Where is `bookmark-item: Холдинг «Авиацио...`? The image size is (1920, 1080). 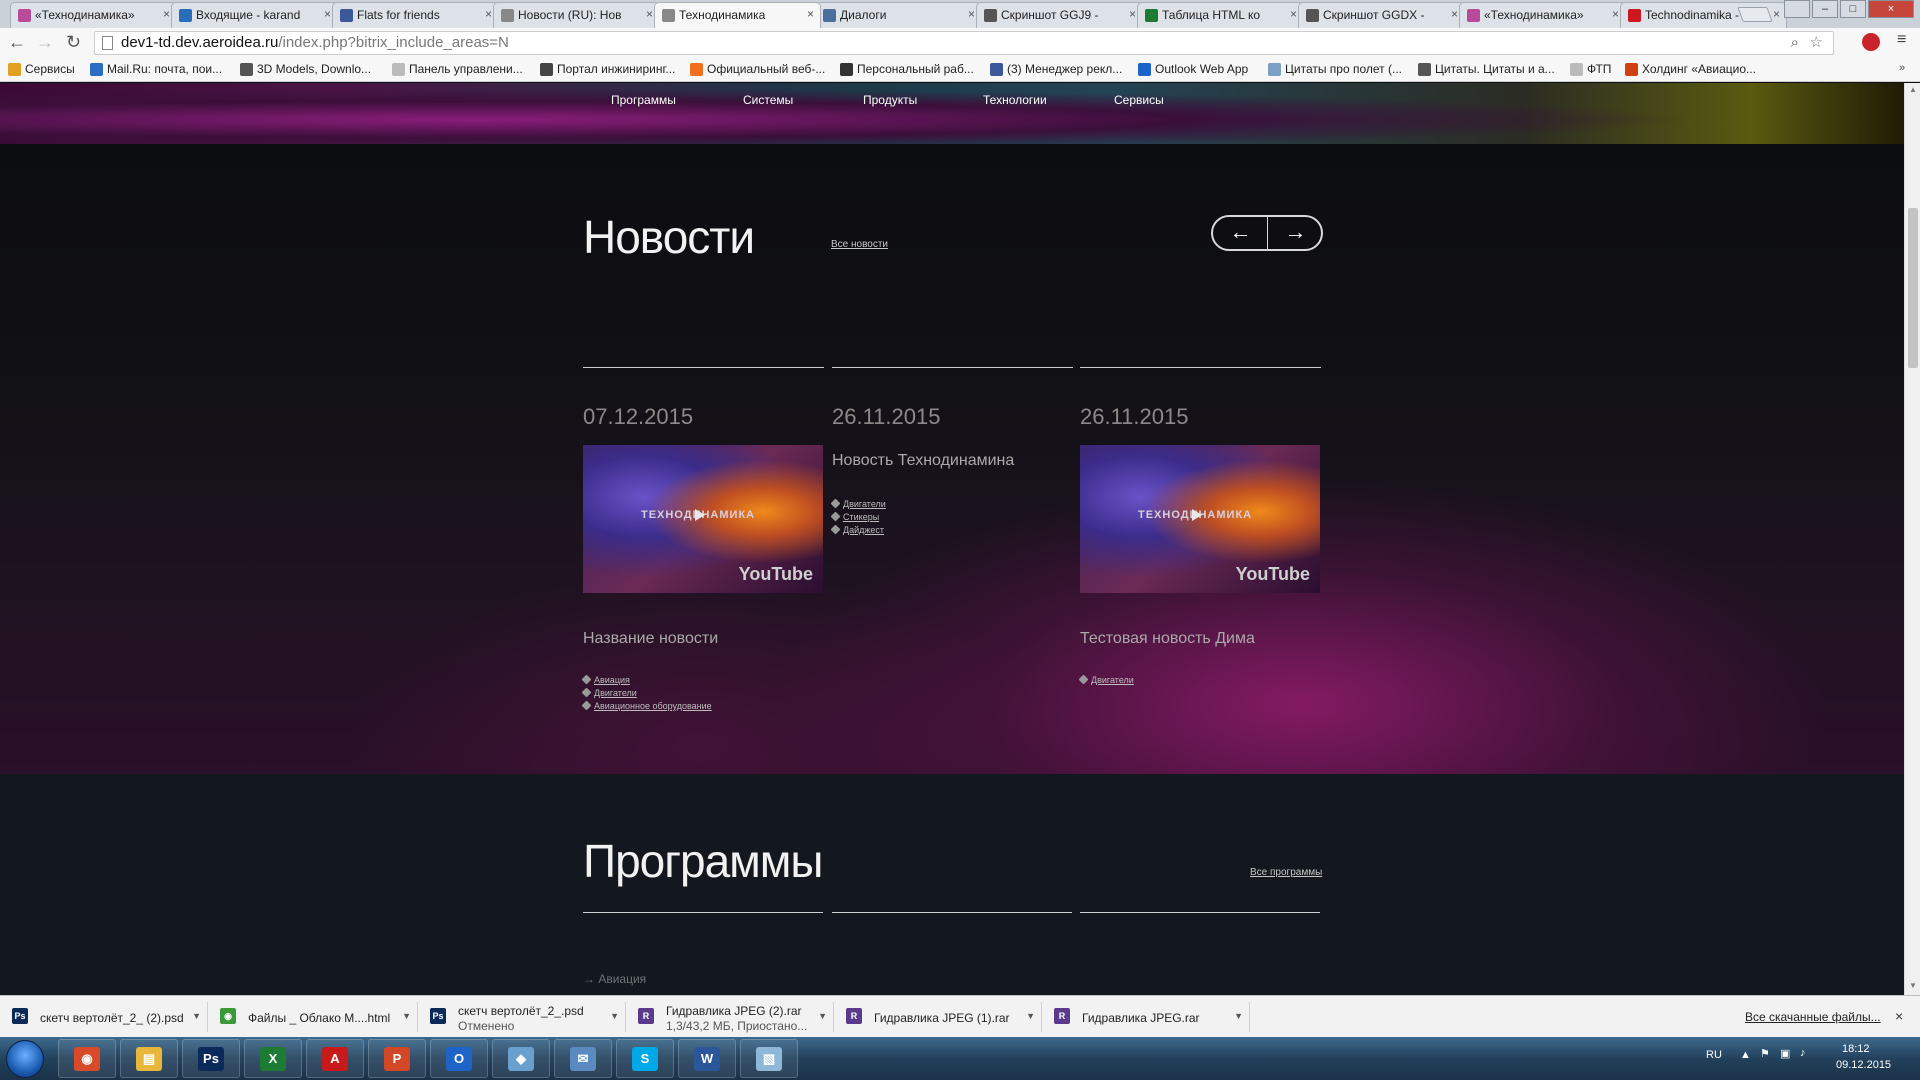
bookmark-item: Холдинг «Авиацио... is located at coordinates (1690, 69).